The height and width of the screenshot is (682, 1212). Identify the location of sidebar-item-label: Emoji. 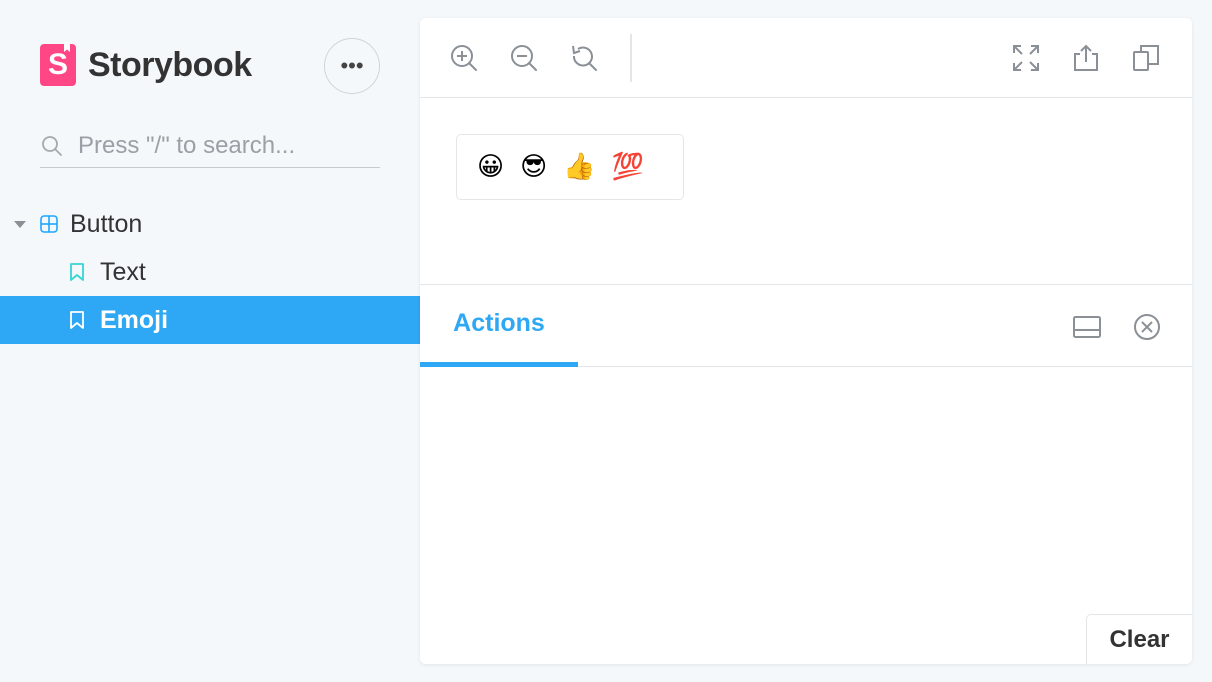
(134, 319).